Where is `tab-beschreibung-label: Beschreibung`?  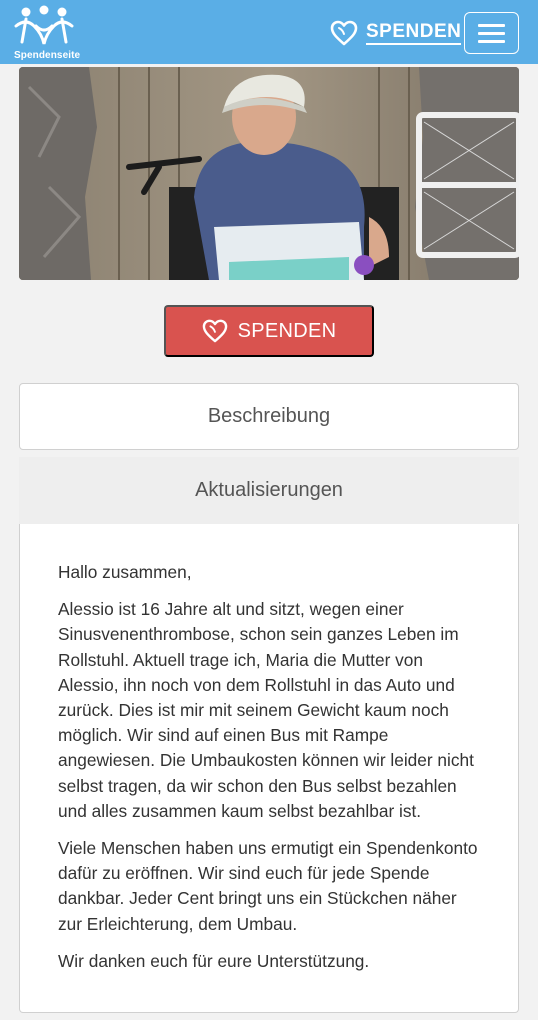
tab-beschreibung-label: Beschreibung is located at coordinates (269, 416).